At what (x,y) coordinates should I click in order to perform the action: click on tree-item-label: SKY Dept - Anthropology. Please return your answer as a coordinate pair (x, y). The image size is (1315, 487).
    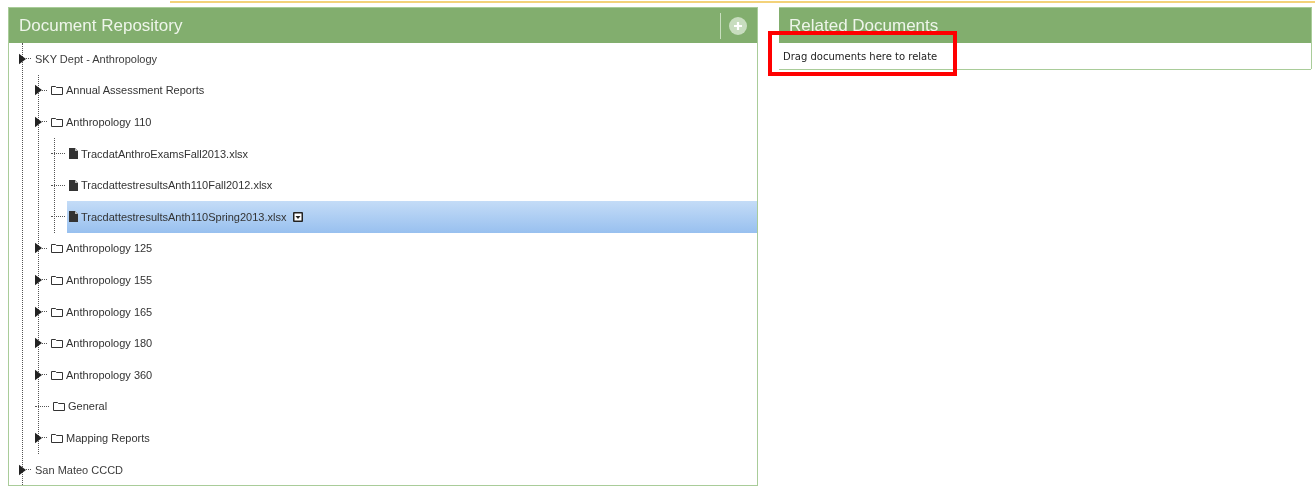
    Looking at the image, I should click on (96, 58).